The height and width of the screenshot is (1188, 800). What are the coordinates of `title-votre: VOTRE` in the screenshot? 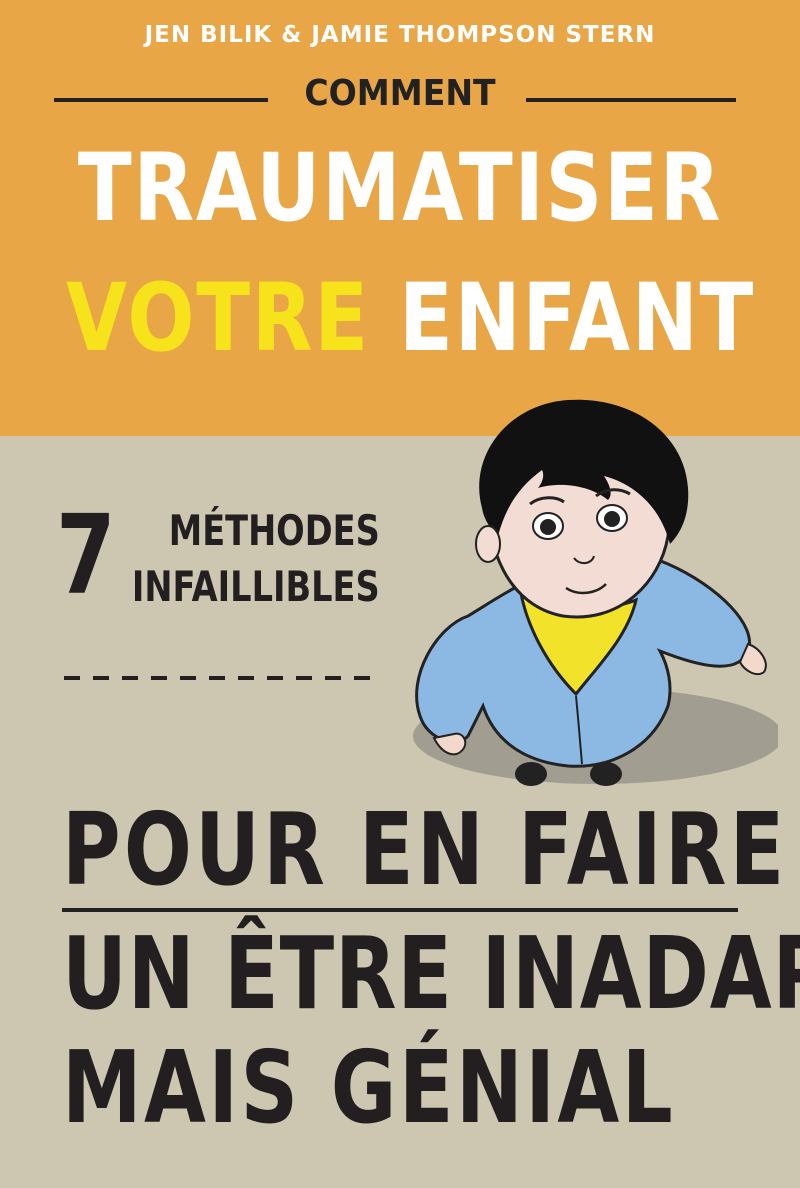 It's located at (218, 318).